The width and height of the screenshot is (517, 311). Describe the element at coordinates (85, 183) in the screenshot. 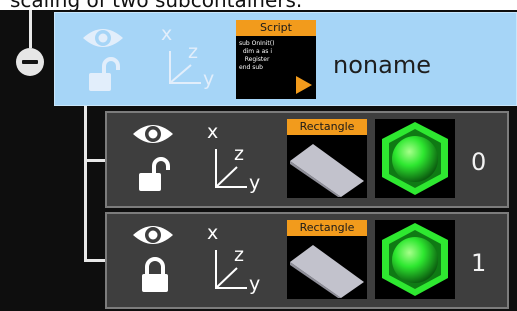

I see `tree-line-children-trunk` at that location.